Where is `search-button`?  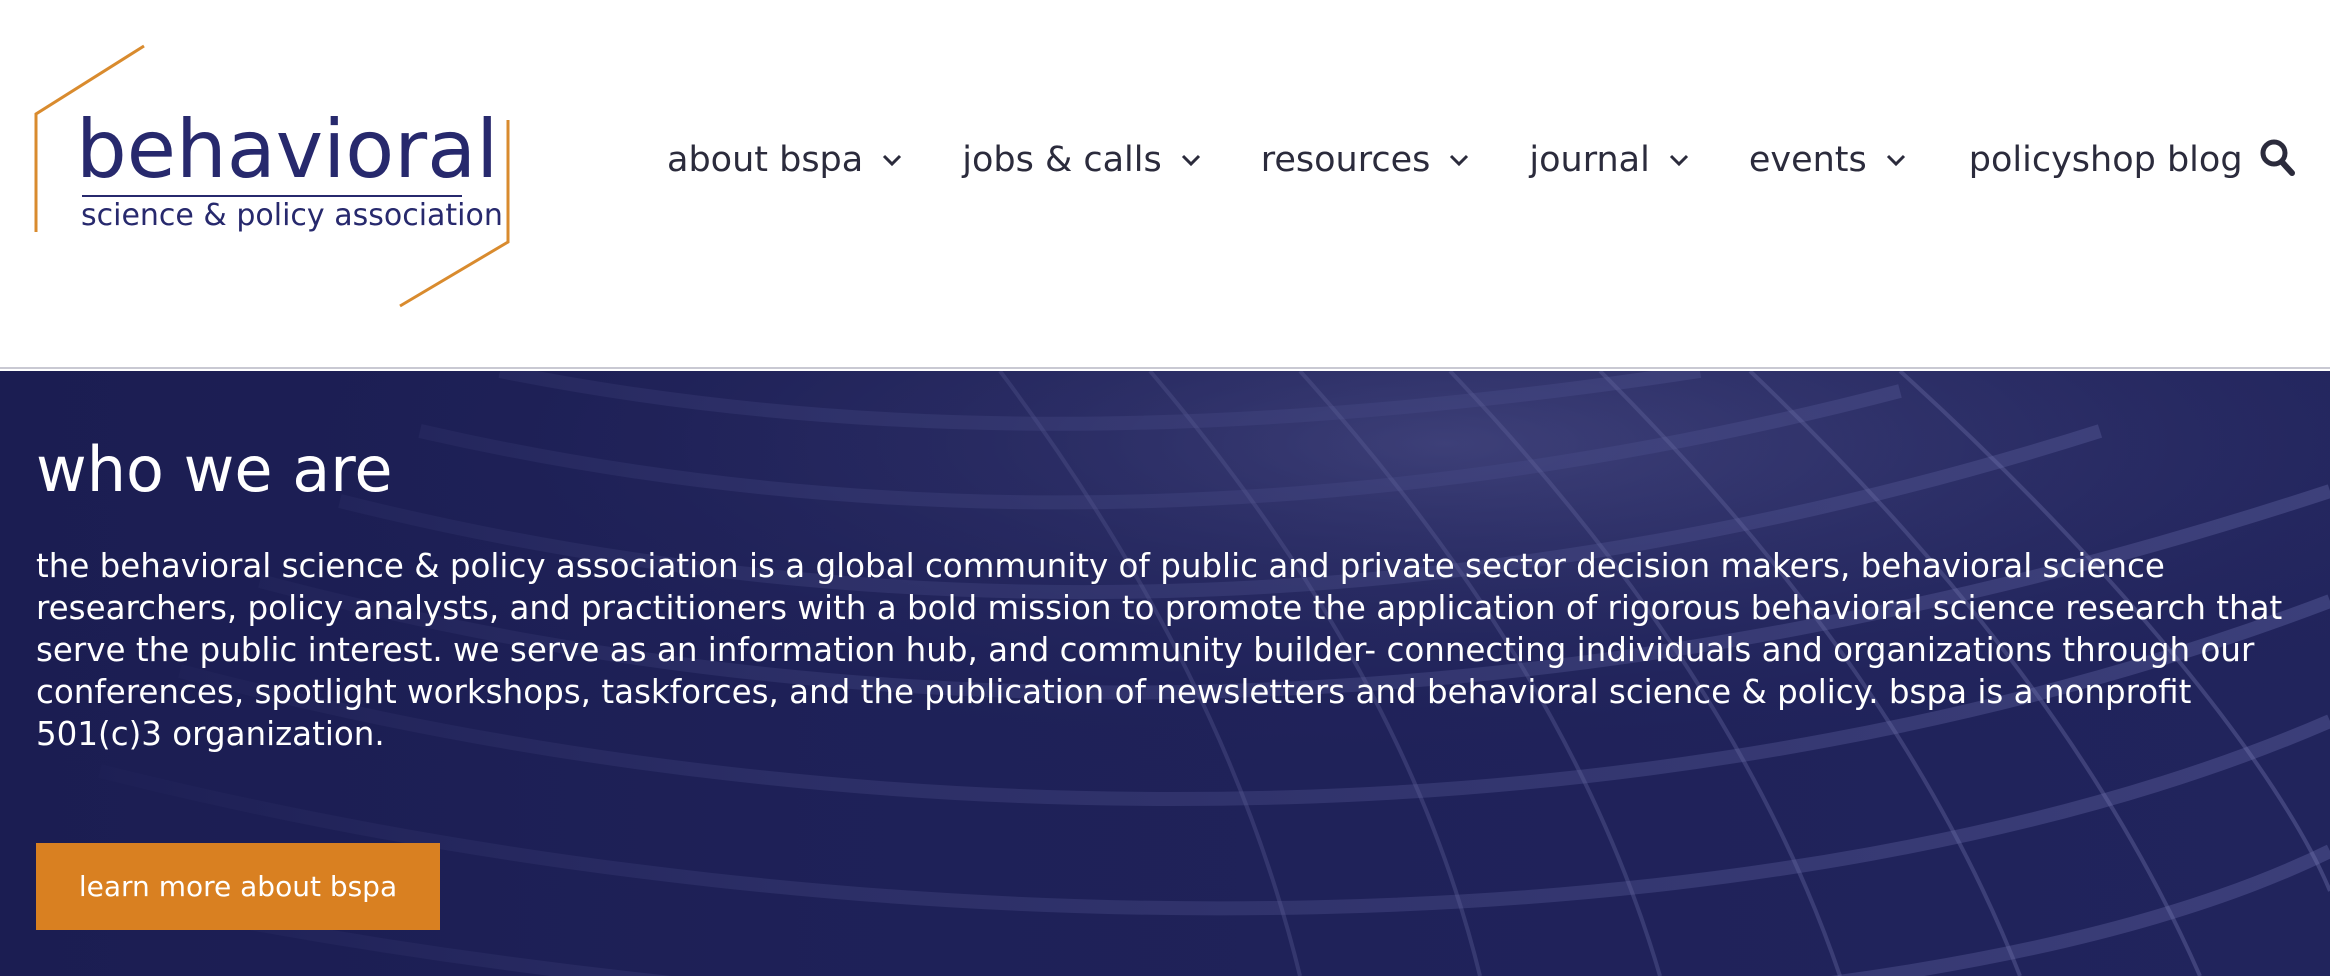
search-button is located at coordinates (2277, 157).